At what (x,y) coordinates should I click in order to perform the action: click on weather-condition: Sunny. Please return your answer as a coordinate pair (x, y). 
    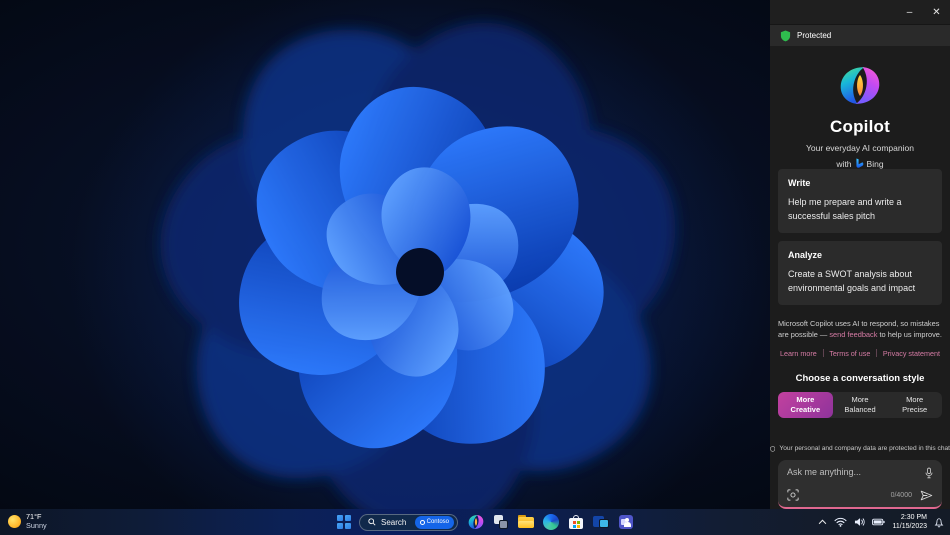
    Looking at the image, I should click on (36, 526).